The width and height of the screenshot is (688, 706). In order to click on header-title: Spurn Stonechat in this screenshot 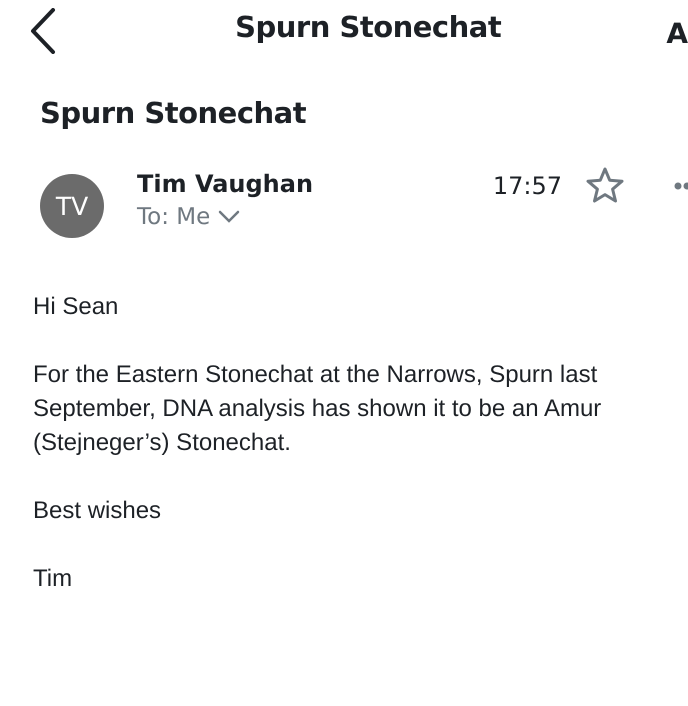, I will do `click(368, 27)`.